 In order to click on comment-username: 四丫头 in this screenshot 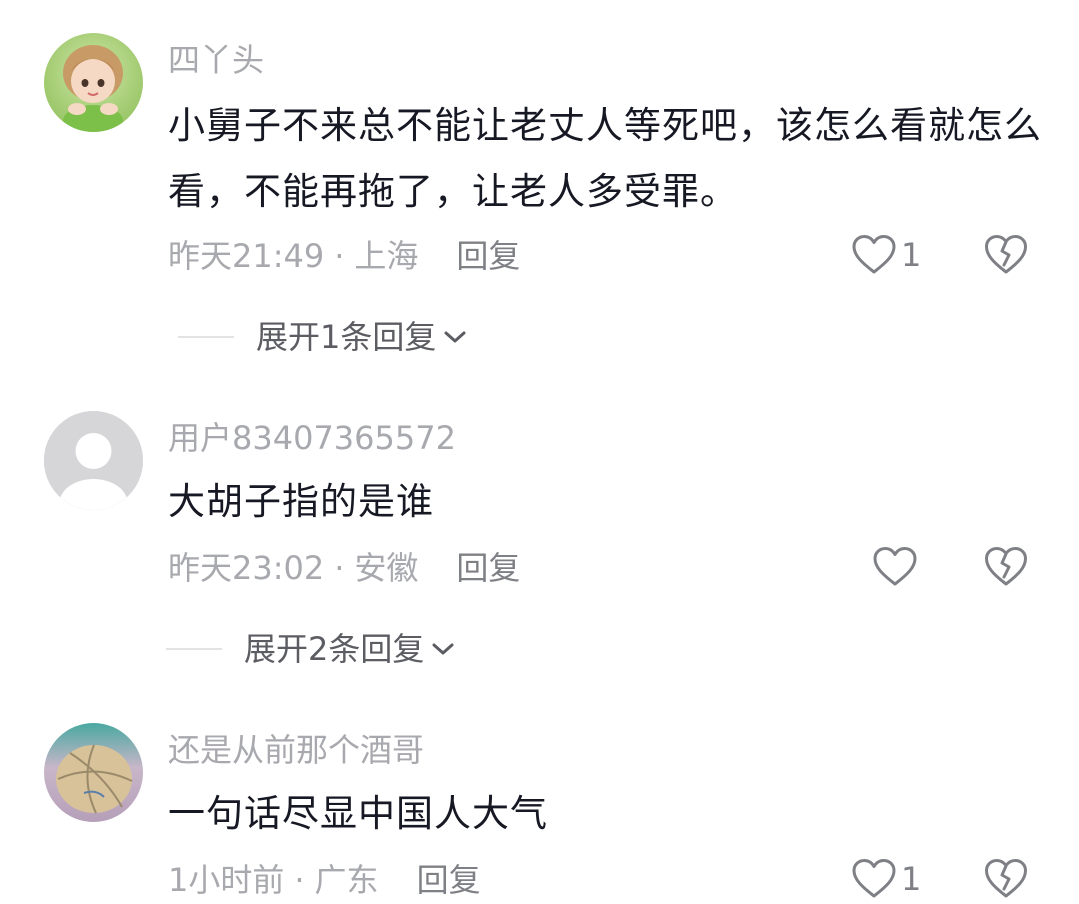, I will do `click(216, 60)`.